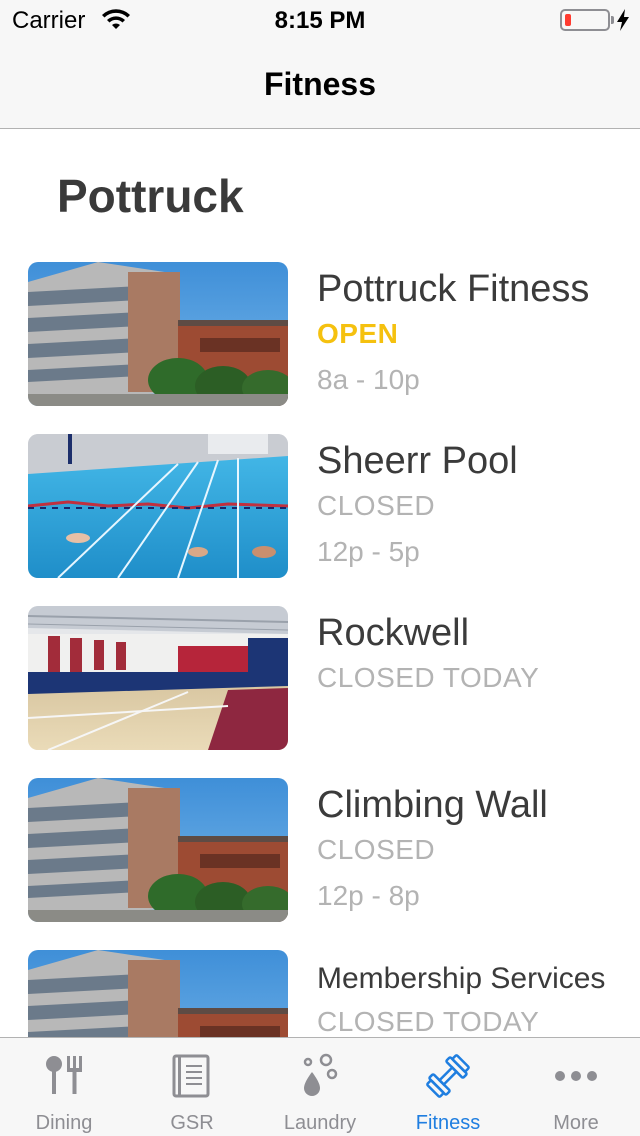 This screenshot has height=1136, width=640. Describe the element at coordinates (191, 1076) in the screenshot. I see `book-icon` at that location.